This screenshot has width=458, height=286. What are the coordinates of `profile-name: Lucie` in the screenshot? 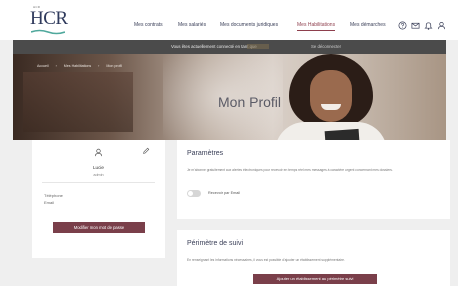 It's located at (98, 167).